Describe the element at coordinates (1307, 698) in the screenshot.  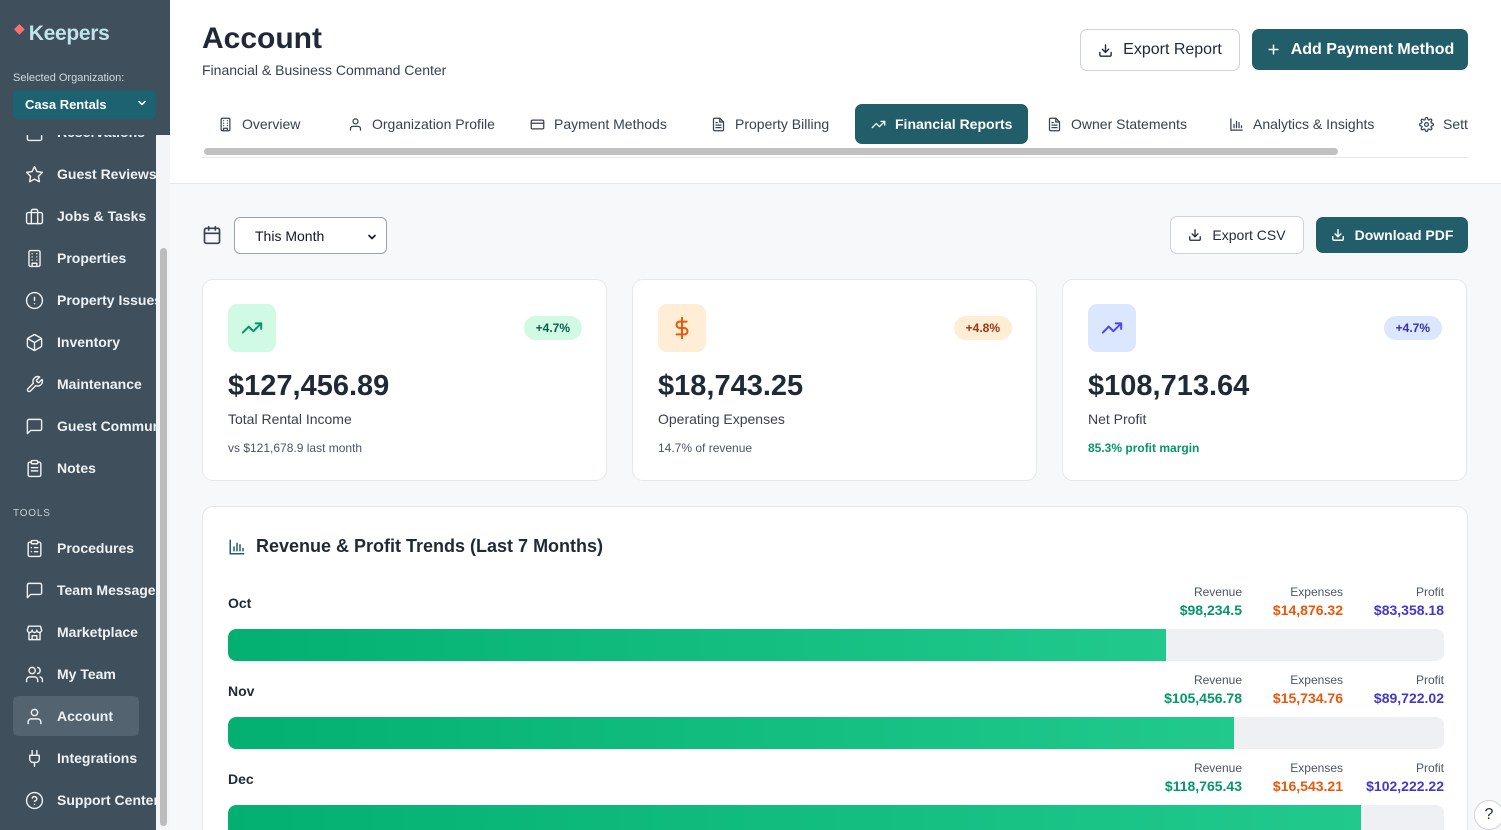
I see `expenses-value: $15,734.76` at that location.